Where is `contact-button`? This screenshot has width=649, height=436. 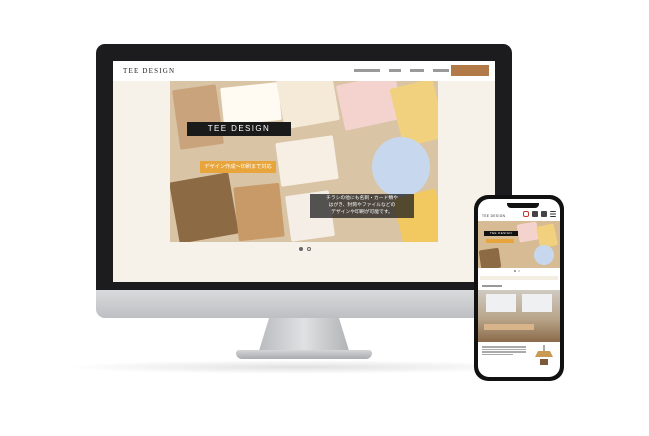
contact-button is located at coordinates (470, 70).